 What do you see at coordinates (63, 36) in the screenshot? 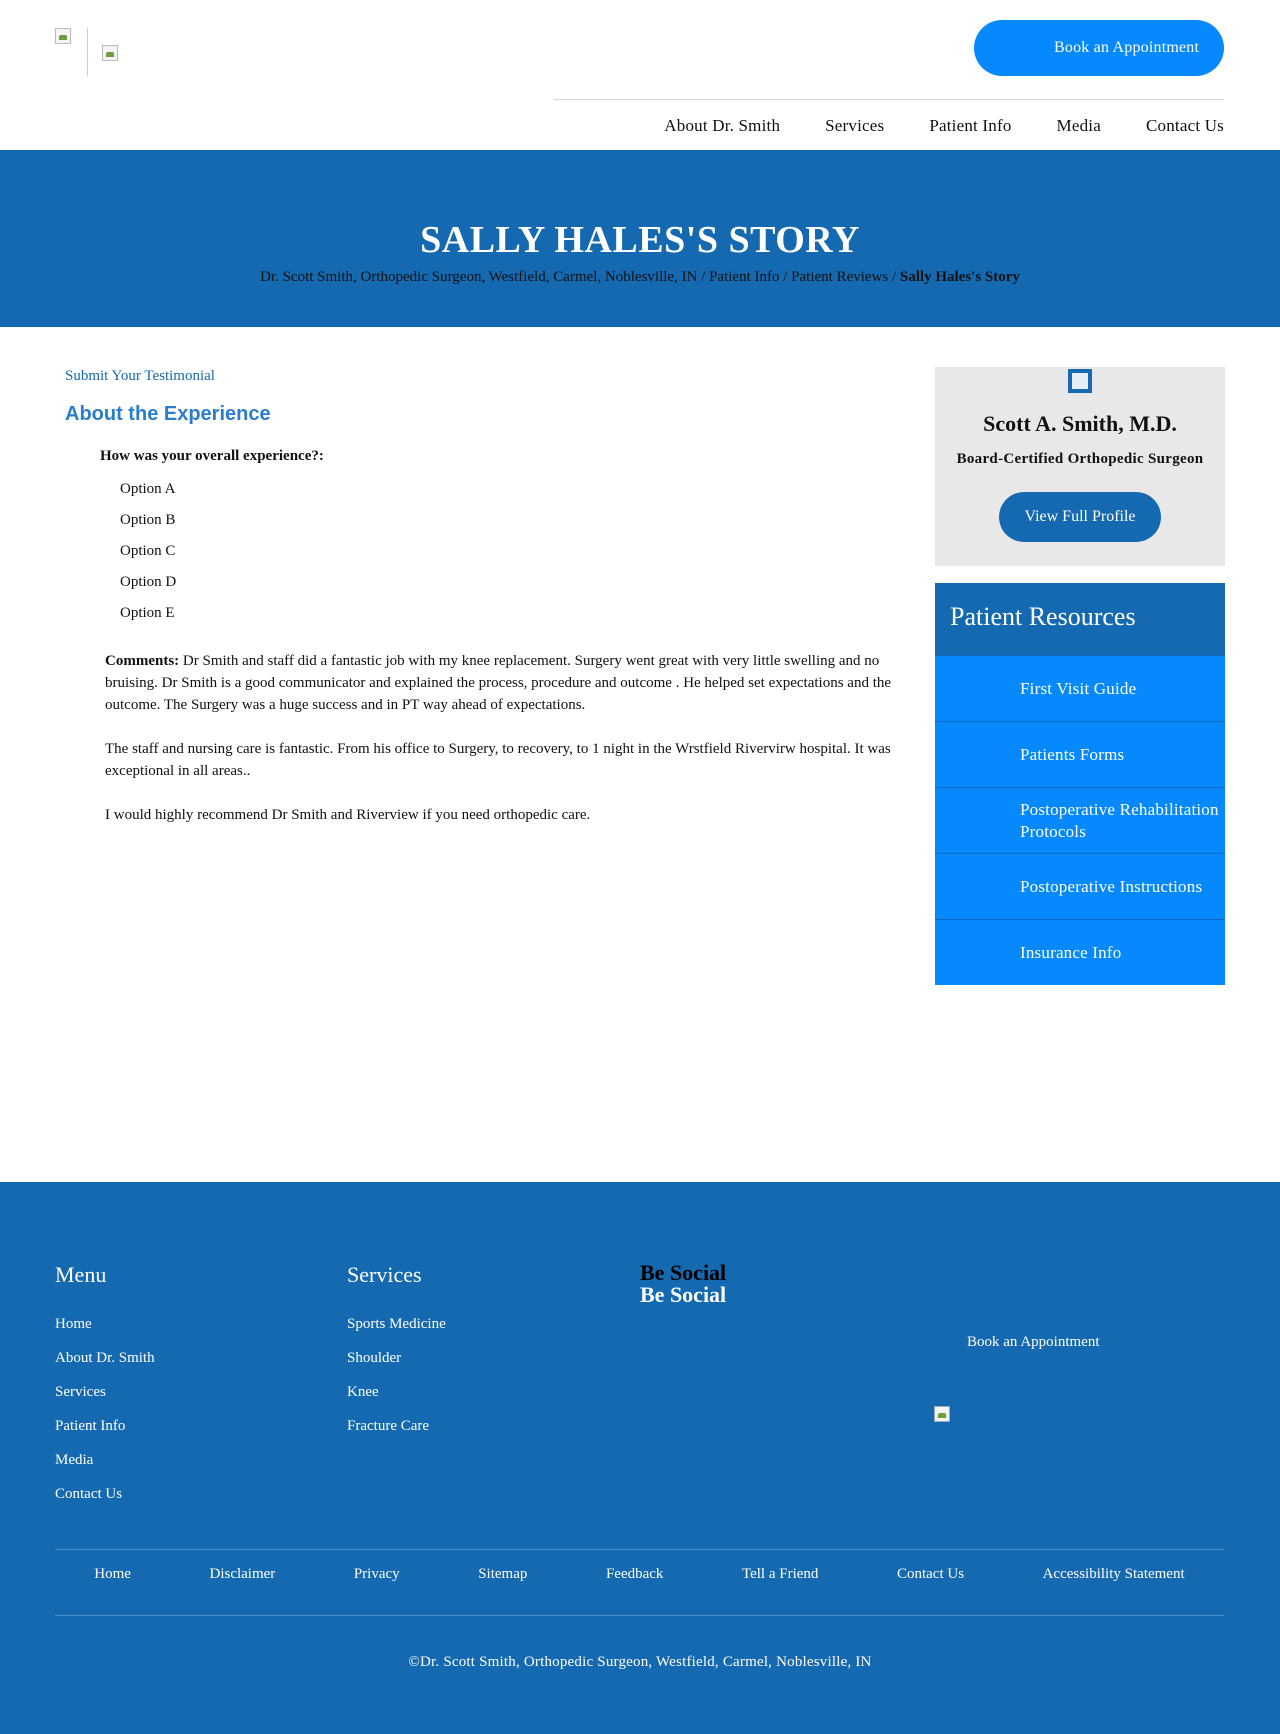
I see `logo-image` at bounding box center [63, 36].